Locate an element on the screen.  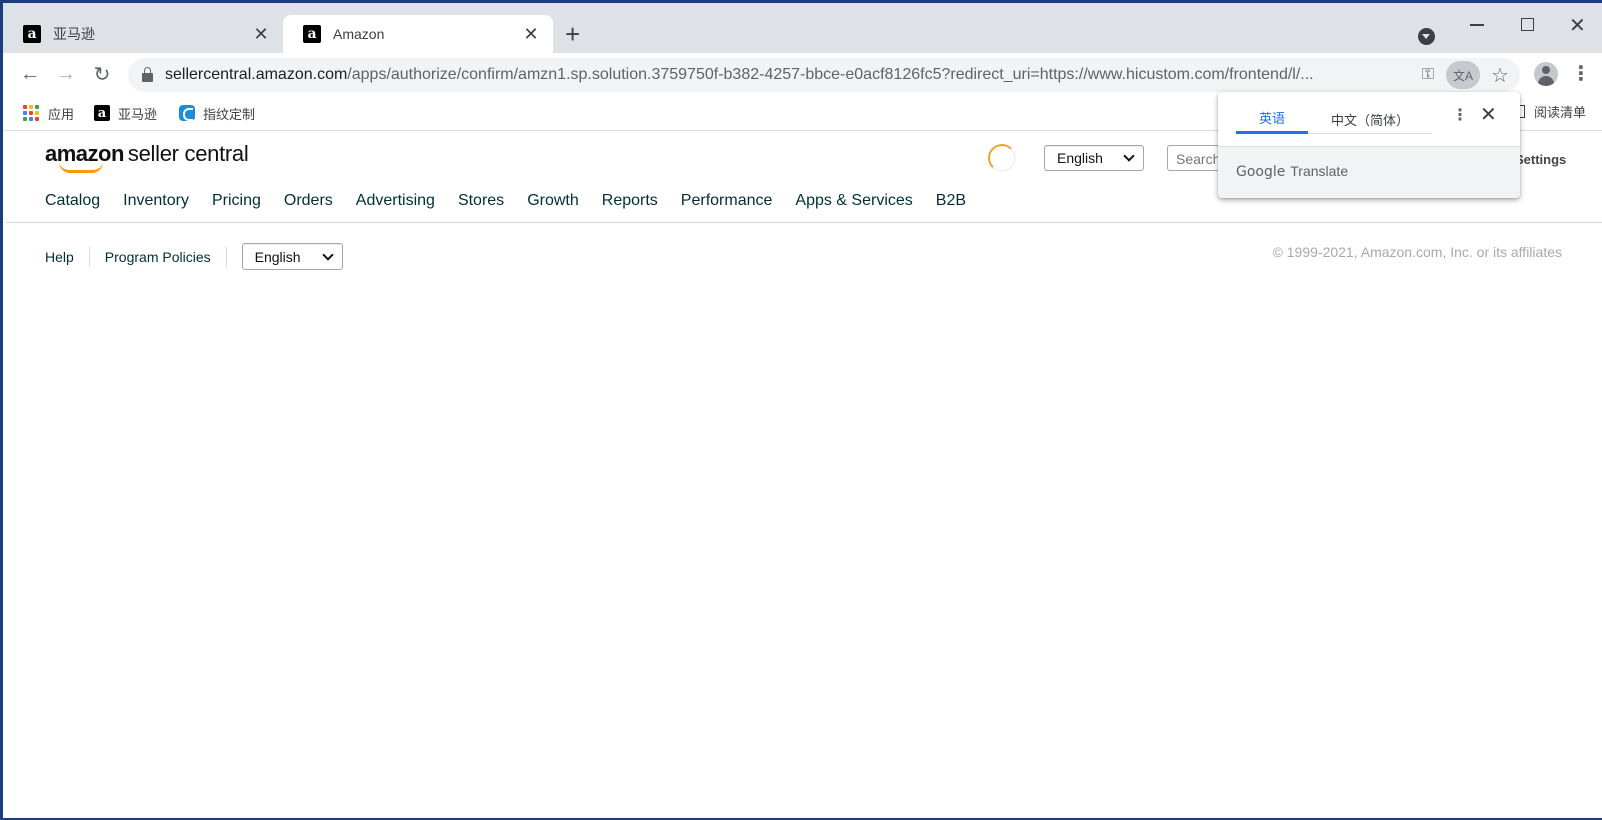
translate-footer: Google Translate is located at coordinates (1369, 172).